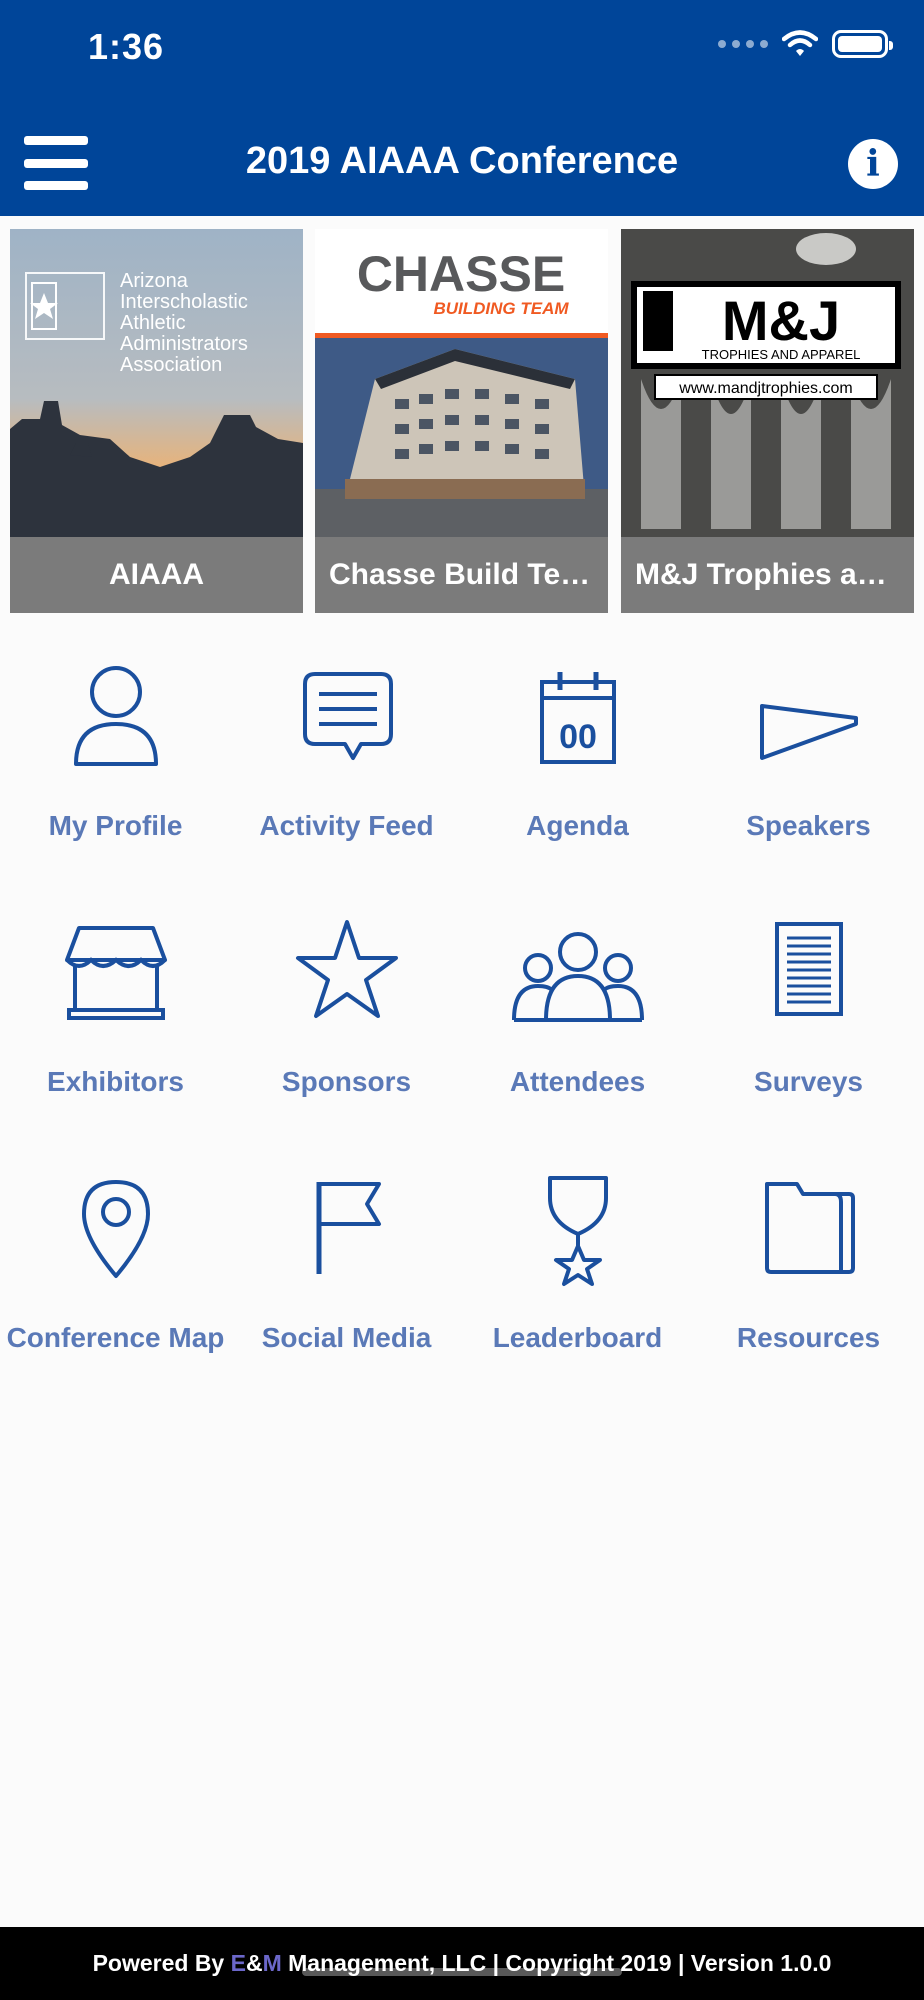 The height and width of the screenshot is (2000, 924). I want to click on chasse-banner-image: CHASSE BUILDING TEAM, so click(461, 383).